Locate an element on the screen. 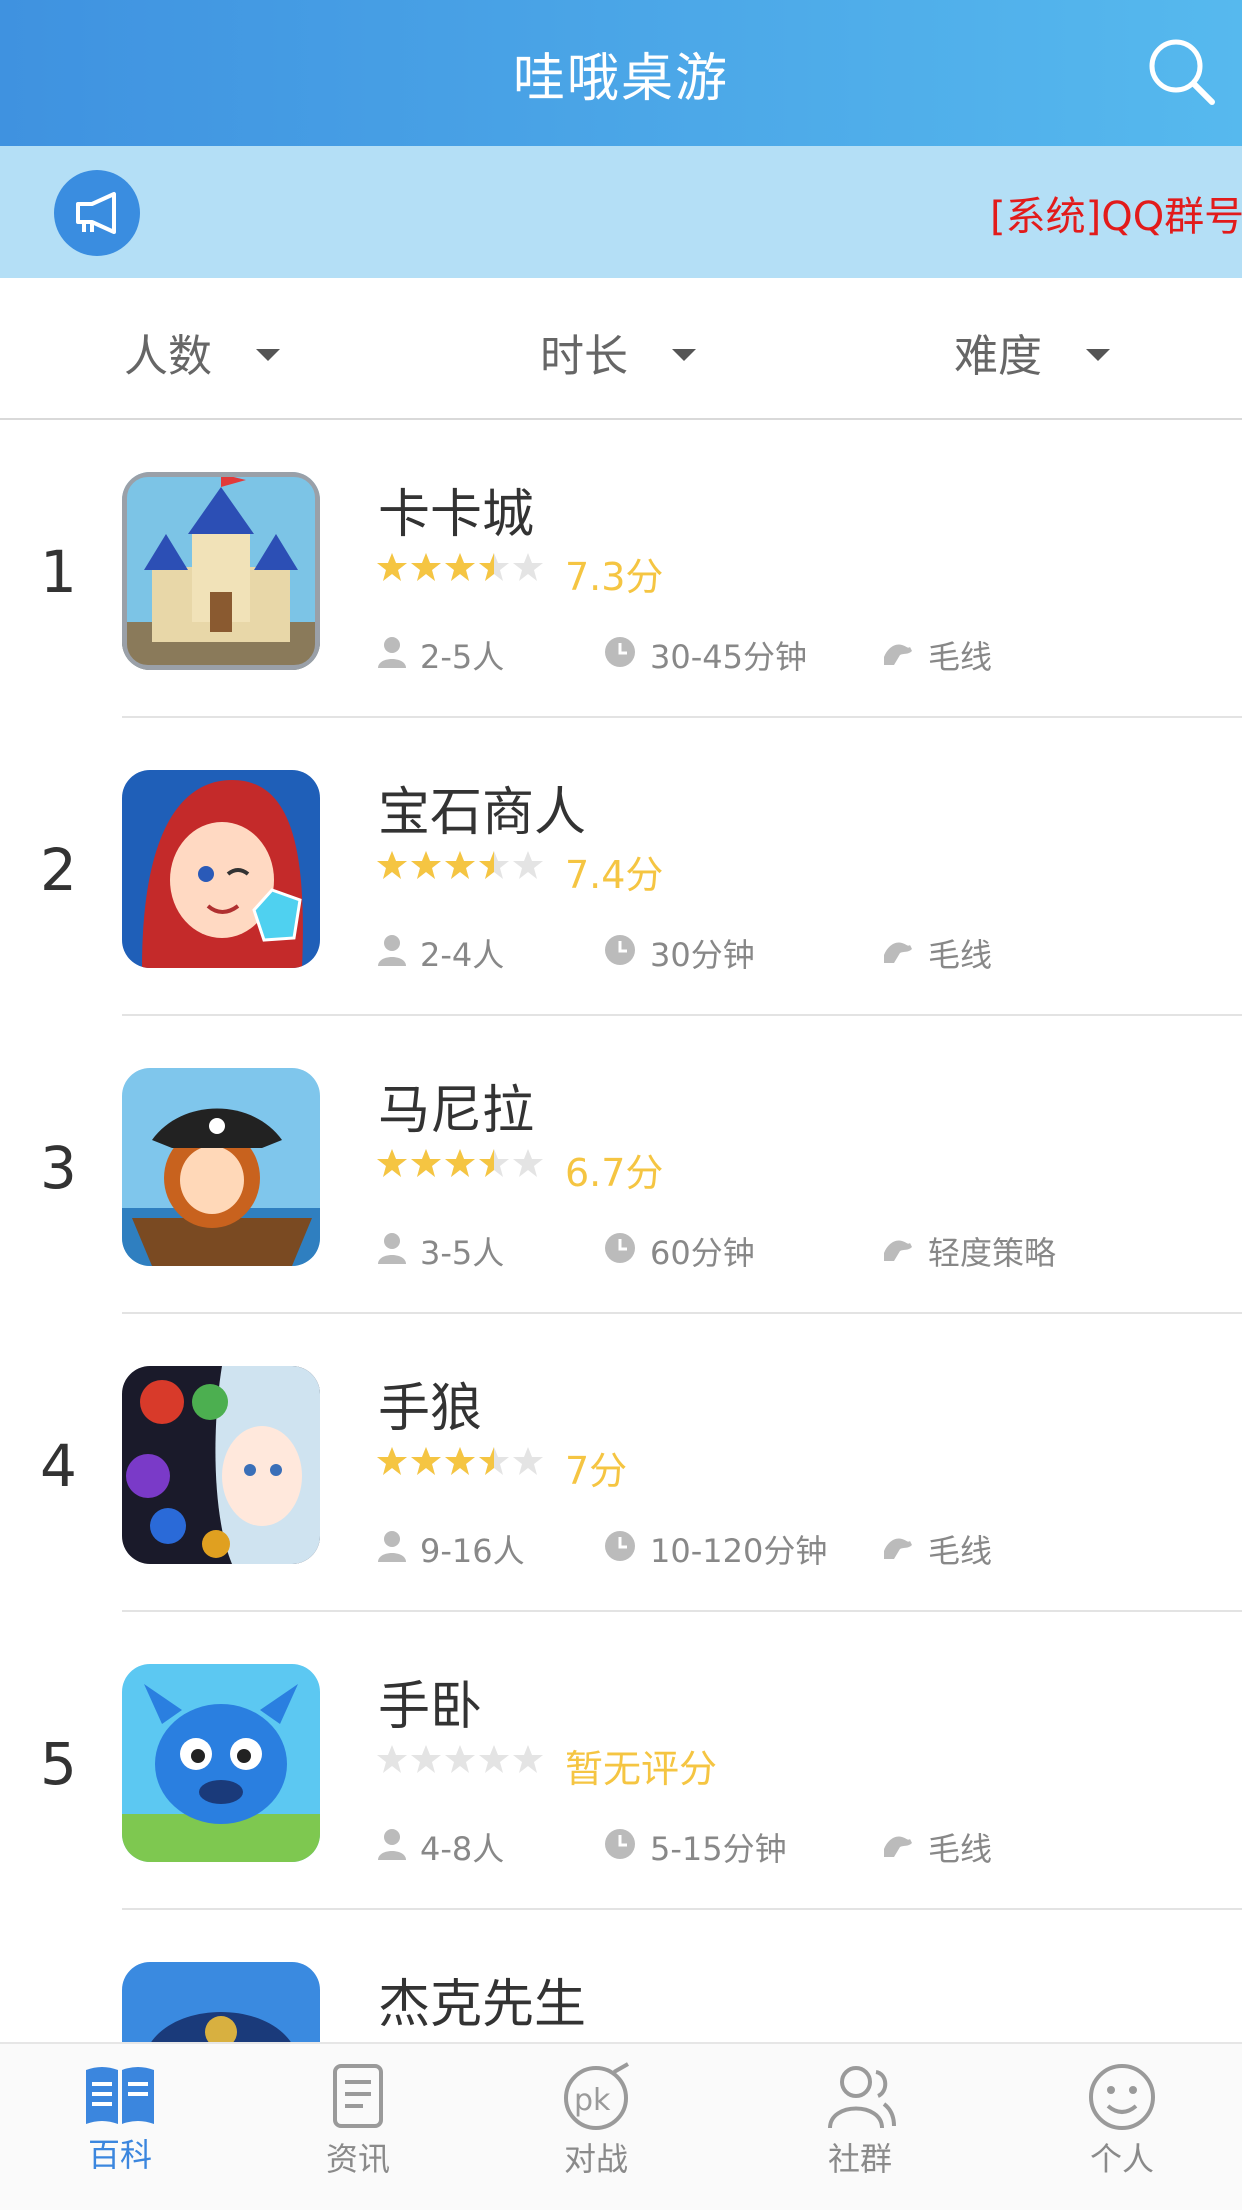 This screenshot has height=2210, width=1242. rank-number: 2 is located at coordinates (58, 870).